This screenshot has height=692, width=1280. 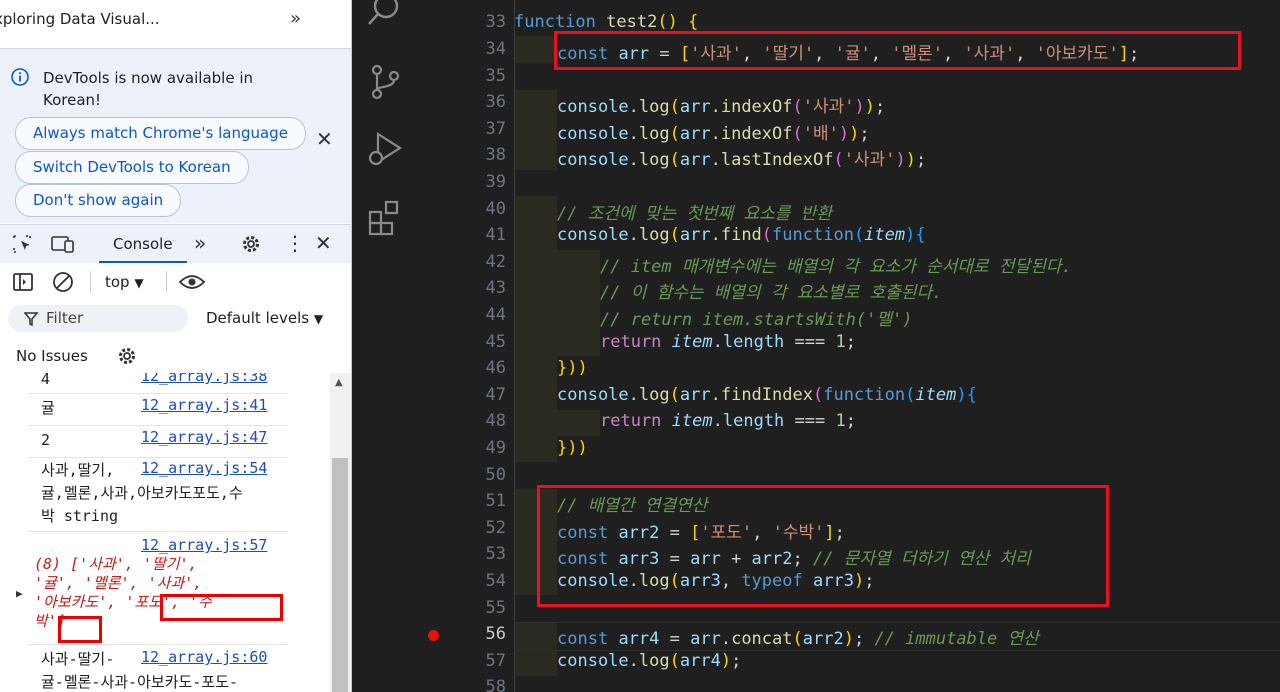 What do you see at coordinates (495, 22) in the screenshot?
I see `line-number: 33` at bounding box center [495, 22].